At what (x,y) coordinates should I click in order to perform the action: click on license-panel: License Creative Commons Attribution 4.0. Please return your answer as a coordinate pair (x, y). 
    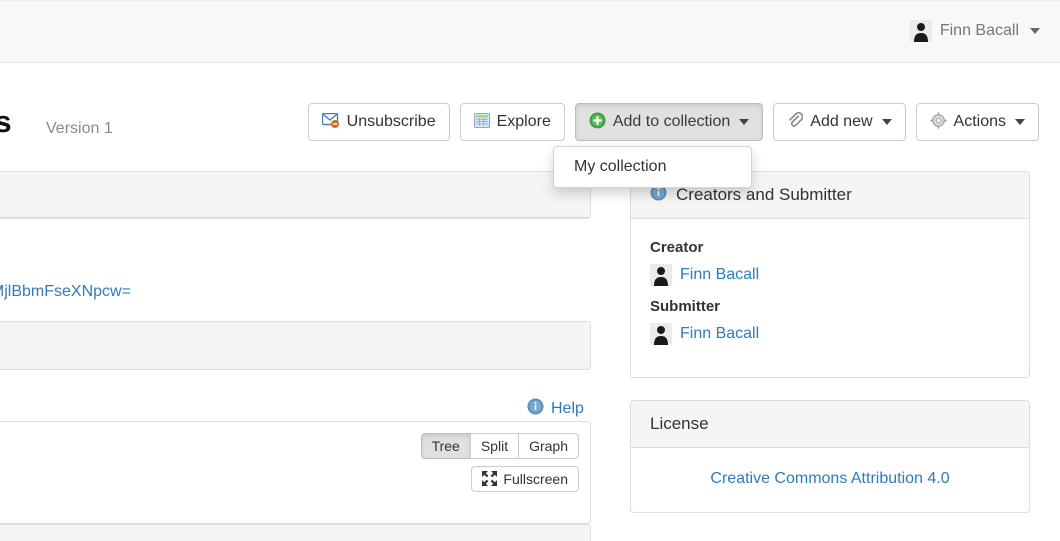
    Looking at the image, I should click on (830, 456).